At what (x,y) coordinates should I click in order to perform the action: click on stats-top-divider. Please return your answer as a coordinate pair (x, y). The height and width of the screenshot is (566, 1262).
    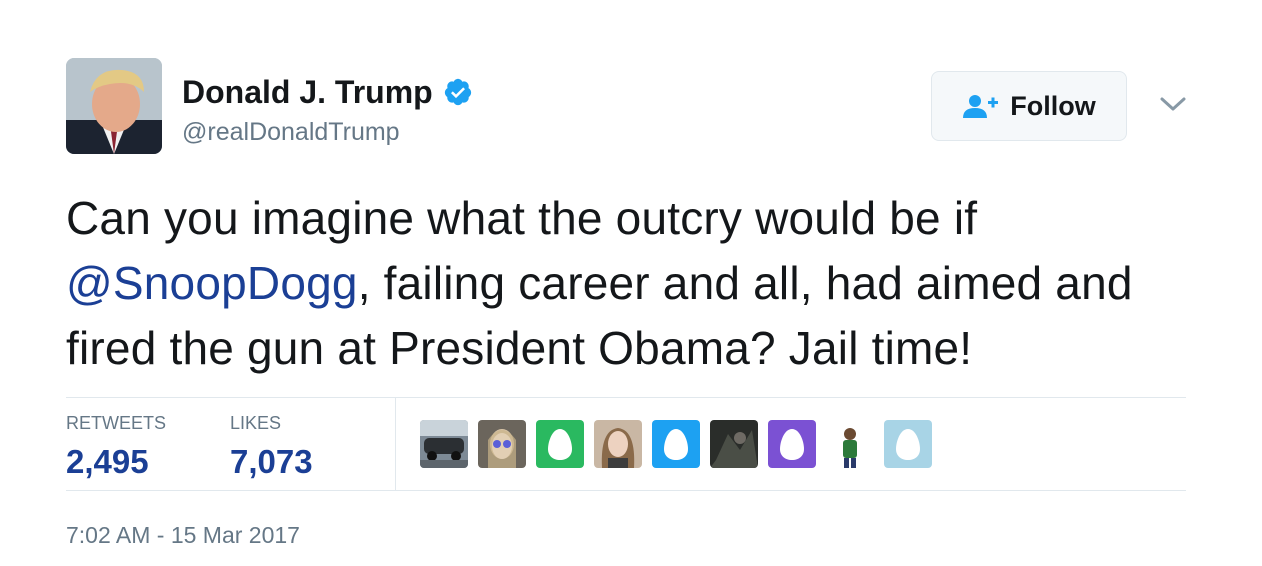
    Looking at the image, I should click on (626, 397).